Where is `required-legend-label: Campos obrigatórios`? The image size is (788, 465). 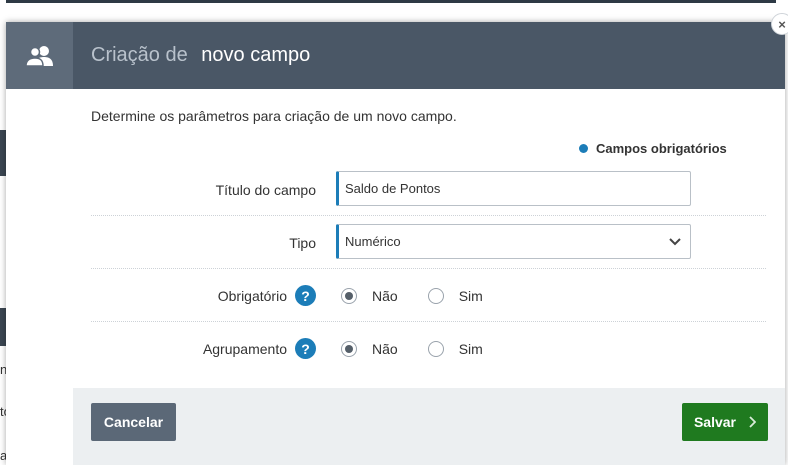 required-legend-label: Campos obrigatórios is located at coordinates (661, 148).